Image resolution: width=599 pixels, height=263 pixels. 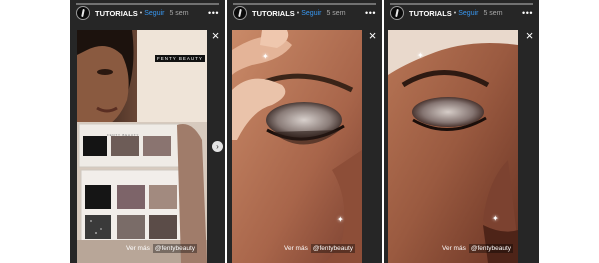 I want to click on palette-brand-label: FENTY BEAUTY, so click(x=123, y=135).